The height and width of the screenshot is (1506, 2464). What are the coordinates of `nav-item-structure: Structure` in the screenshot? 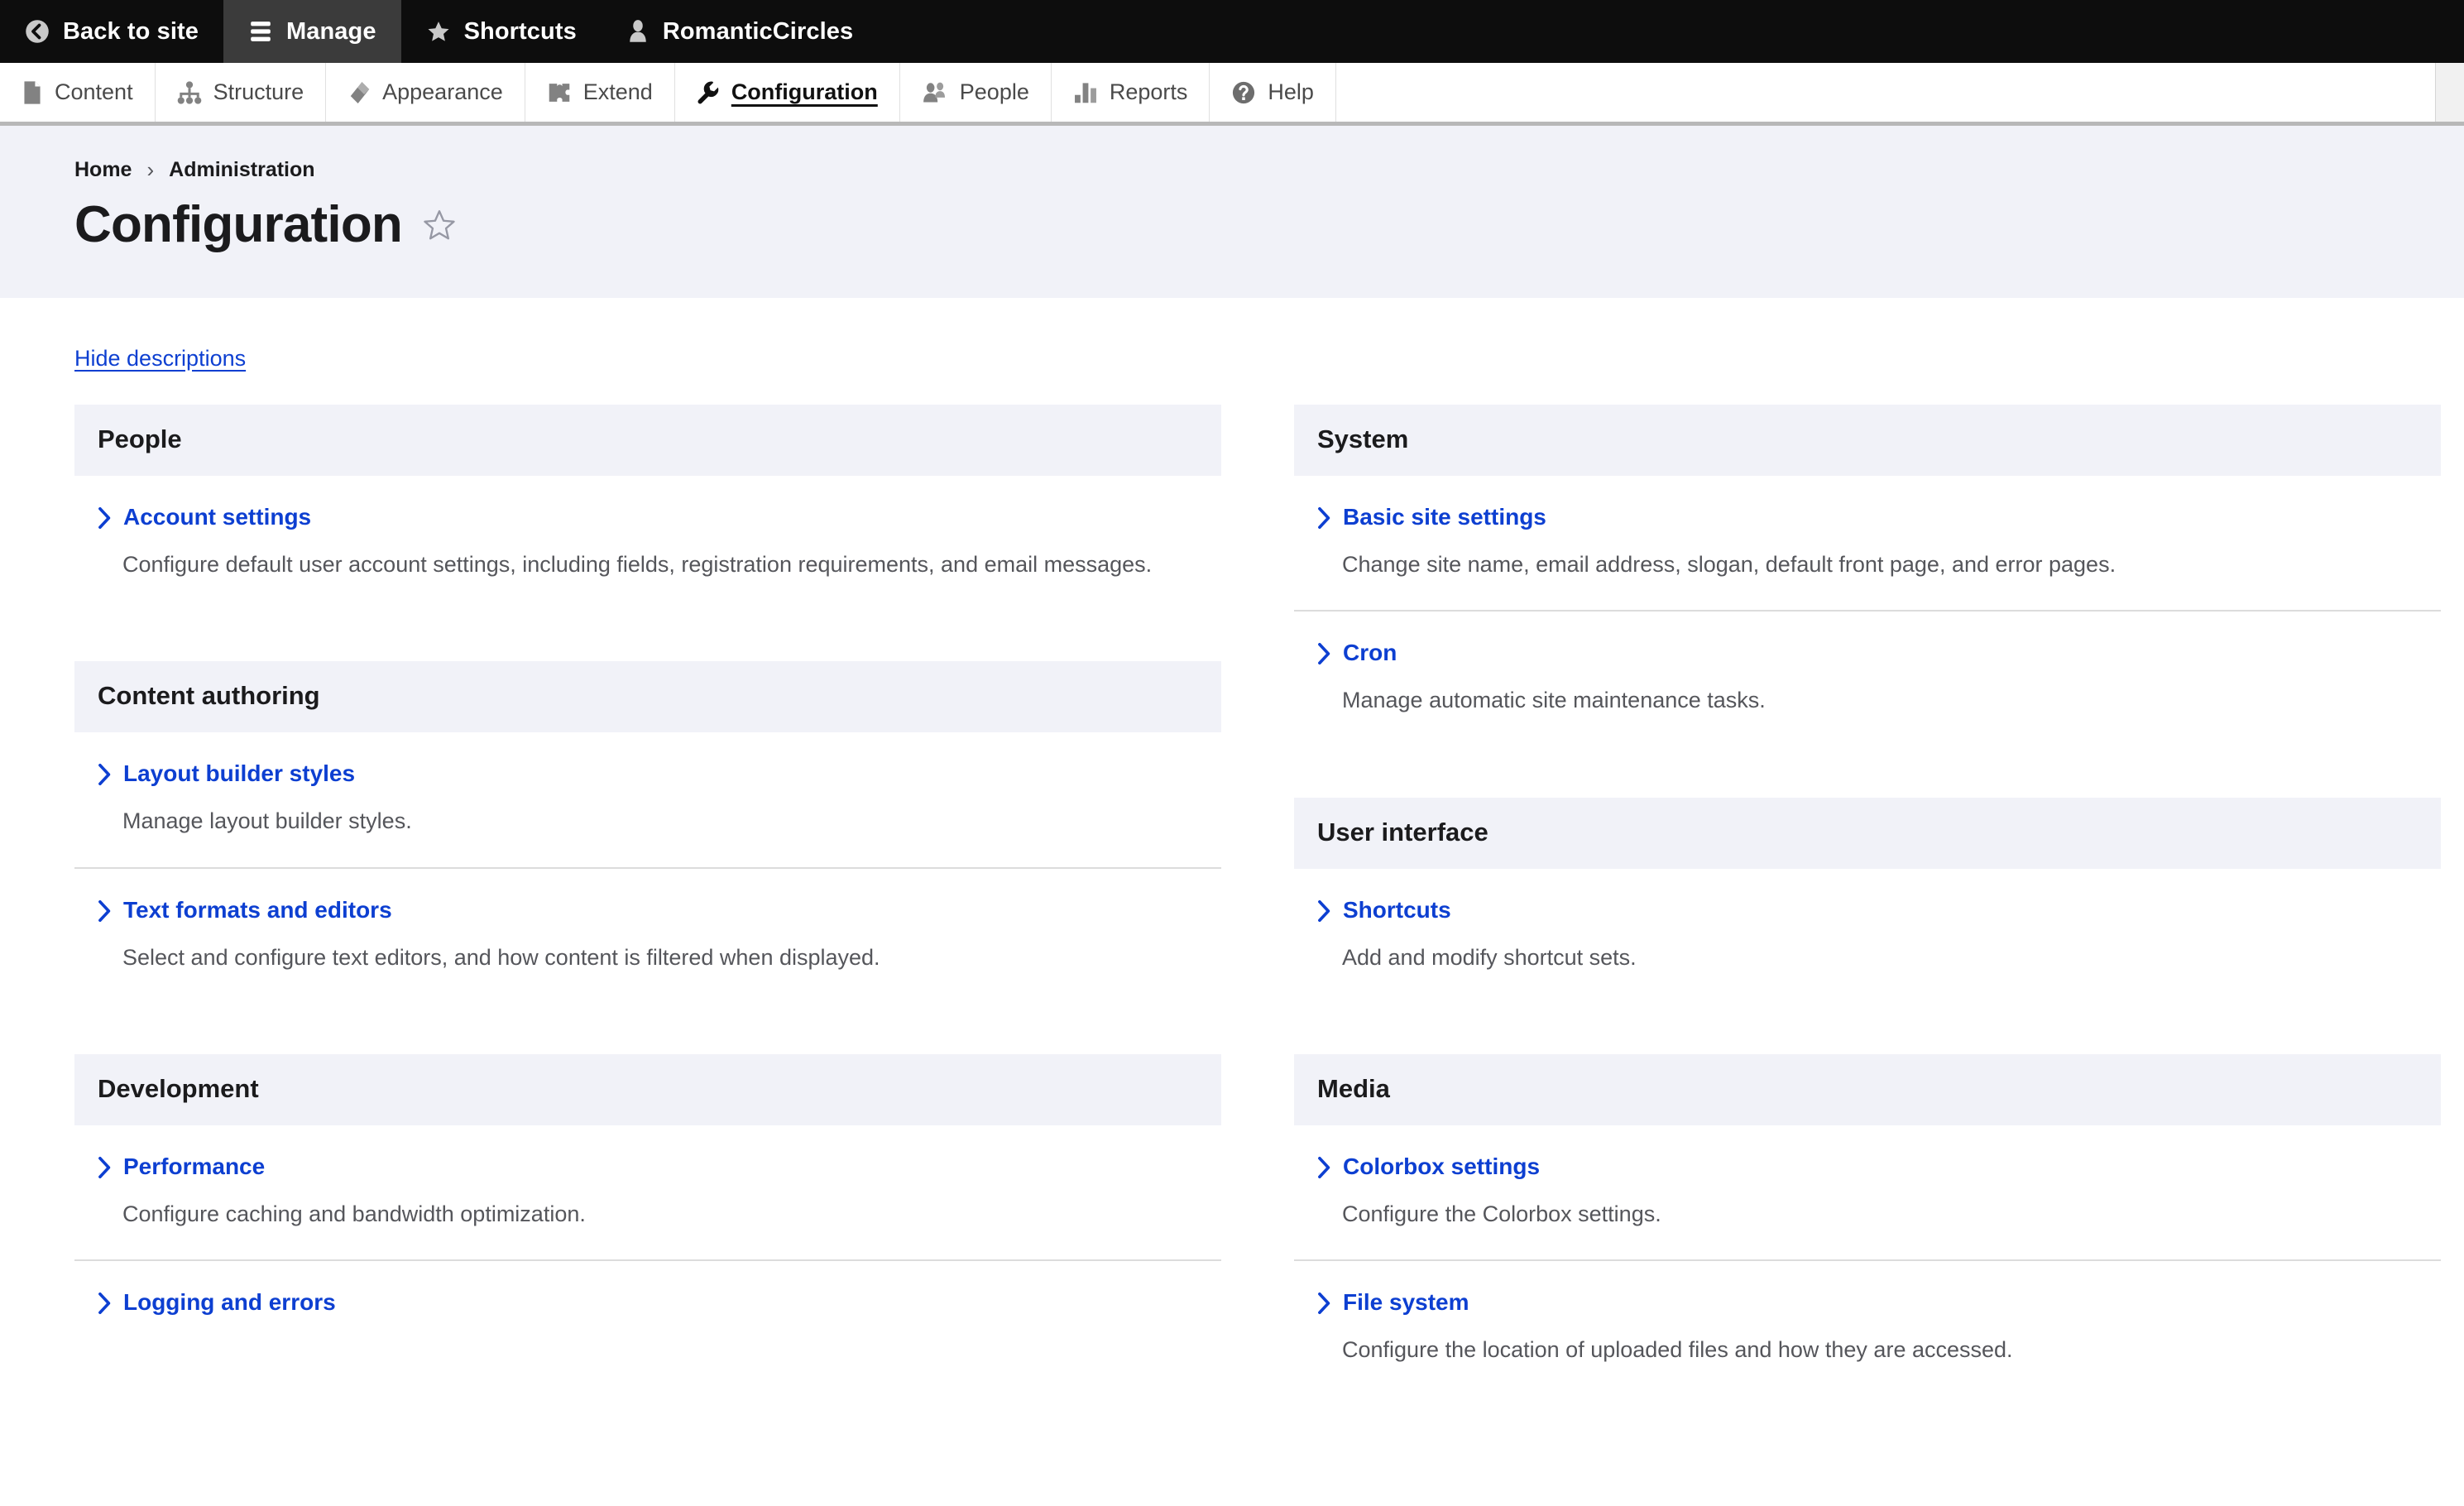 It's located at (241, 92).